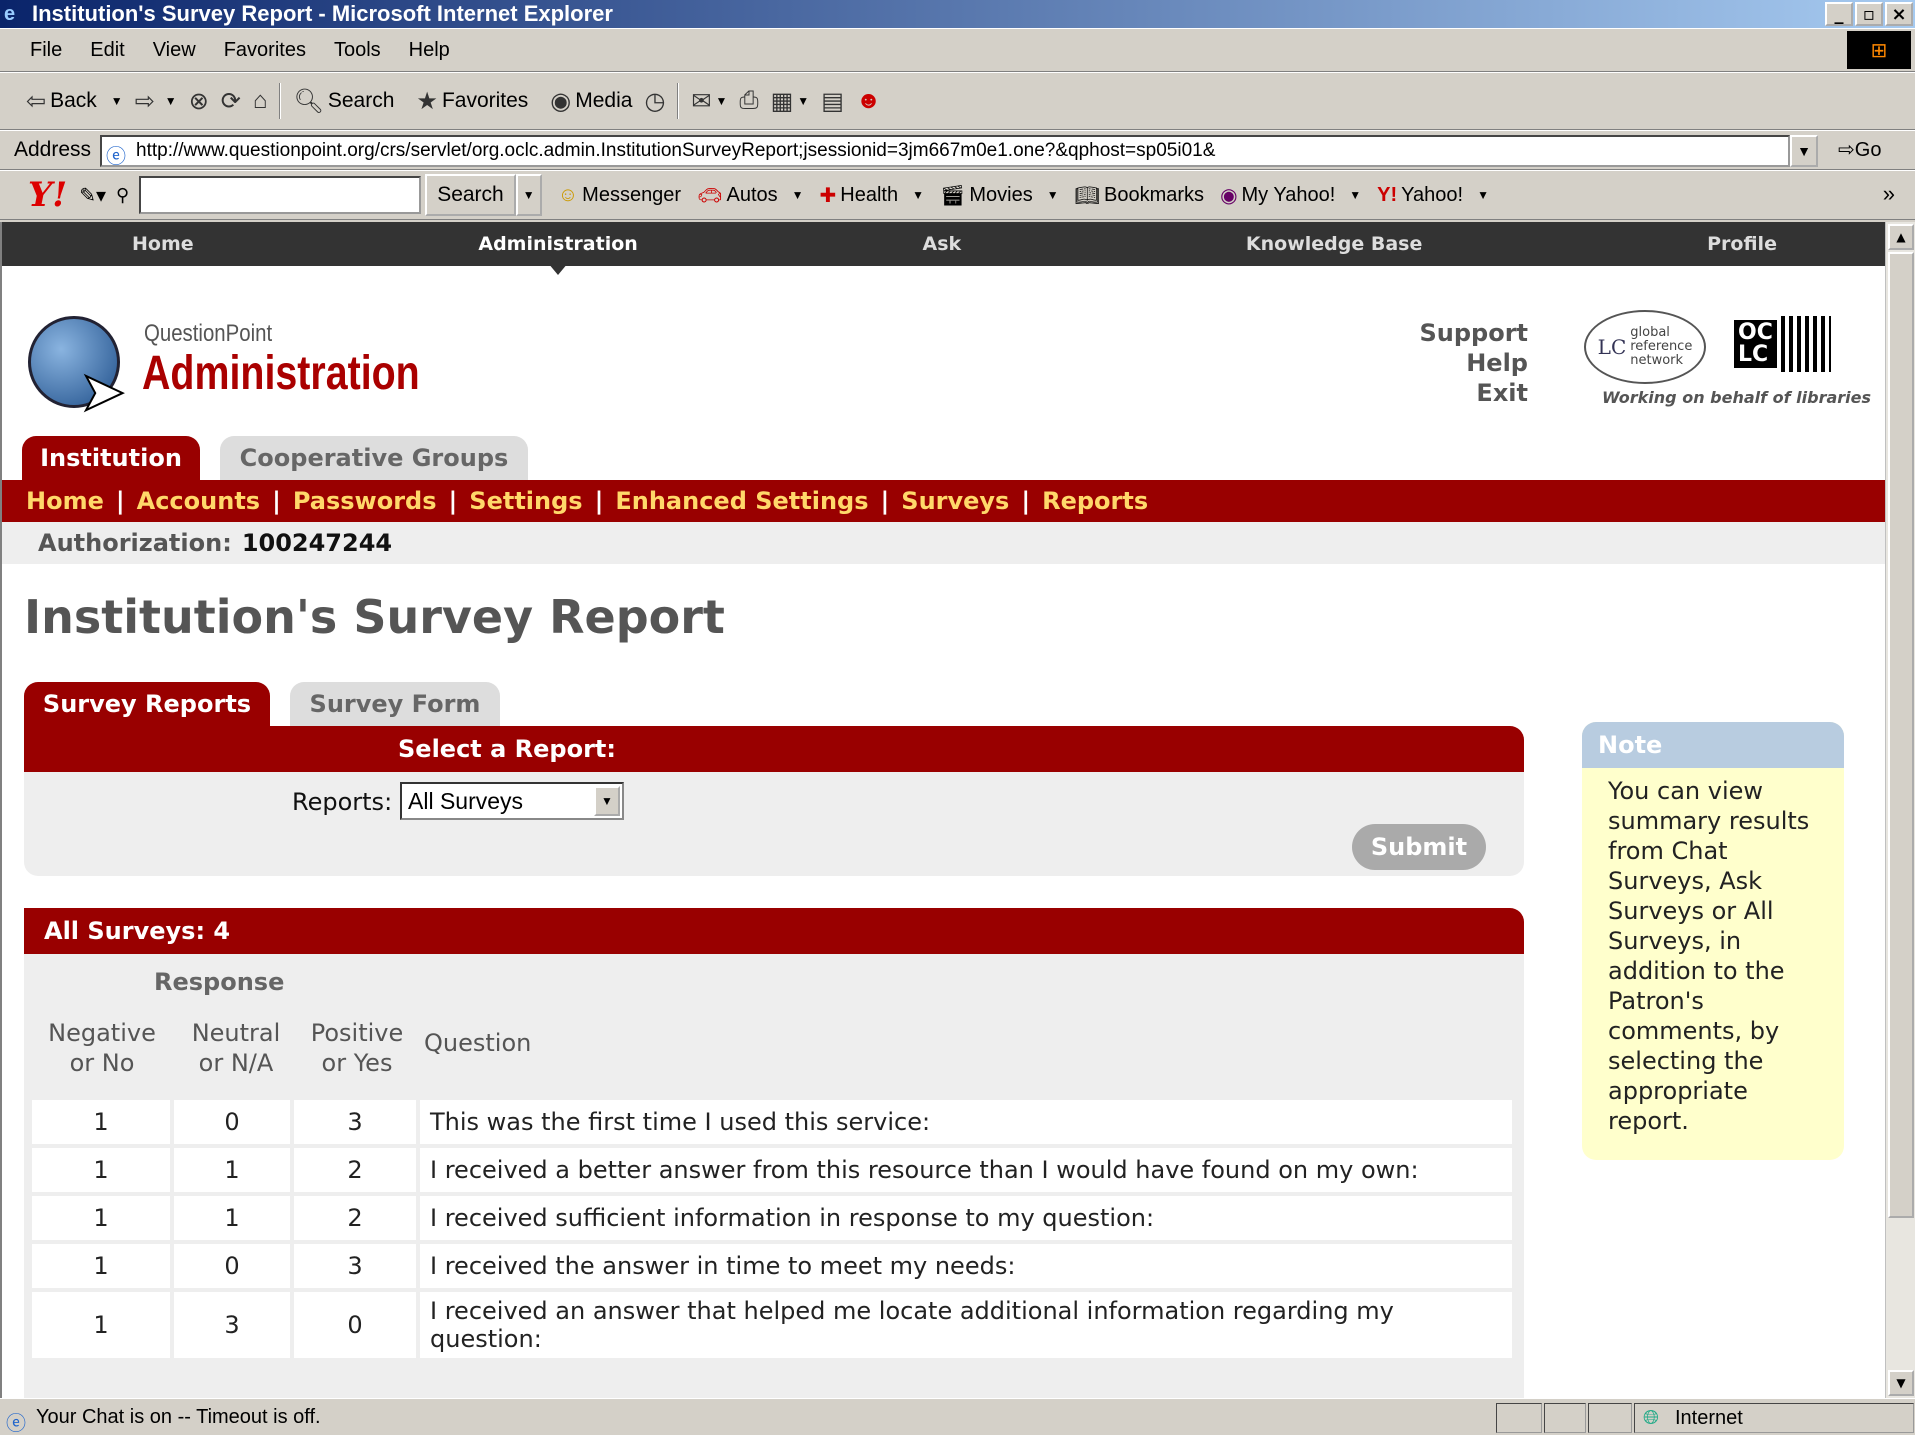  I want to click on nav-home: Home, so click(163, 244).